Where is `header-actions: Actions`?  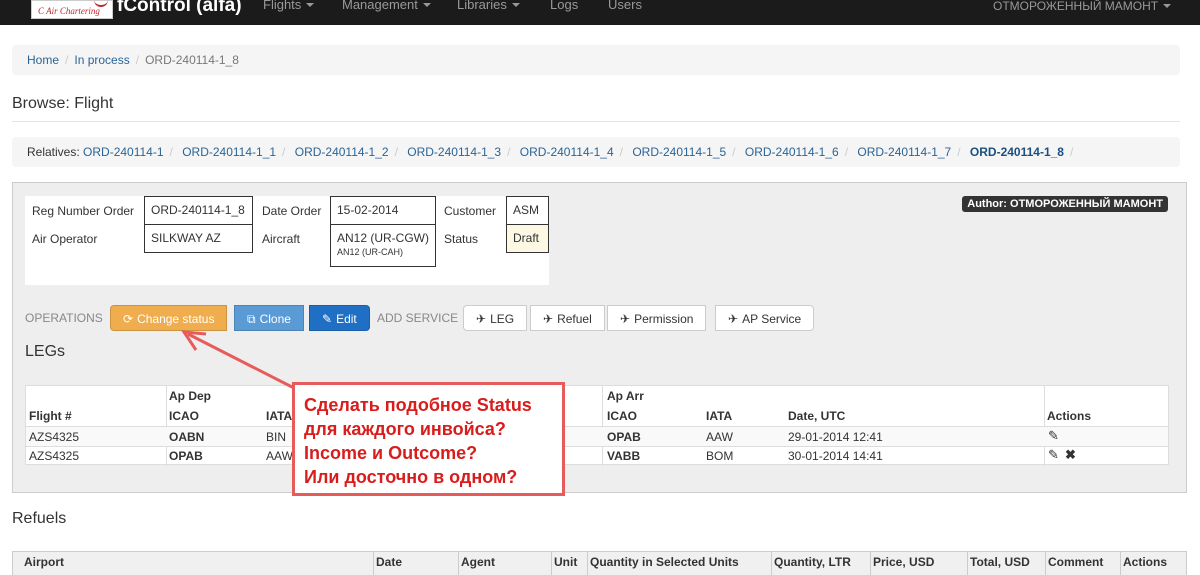
header-actions: Actions is located at coordinates (1069, 416).